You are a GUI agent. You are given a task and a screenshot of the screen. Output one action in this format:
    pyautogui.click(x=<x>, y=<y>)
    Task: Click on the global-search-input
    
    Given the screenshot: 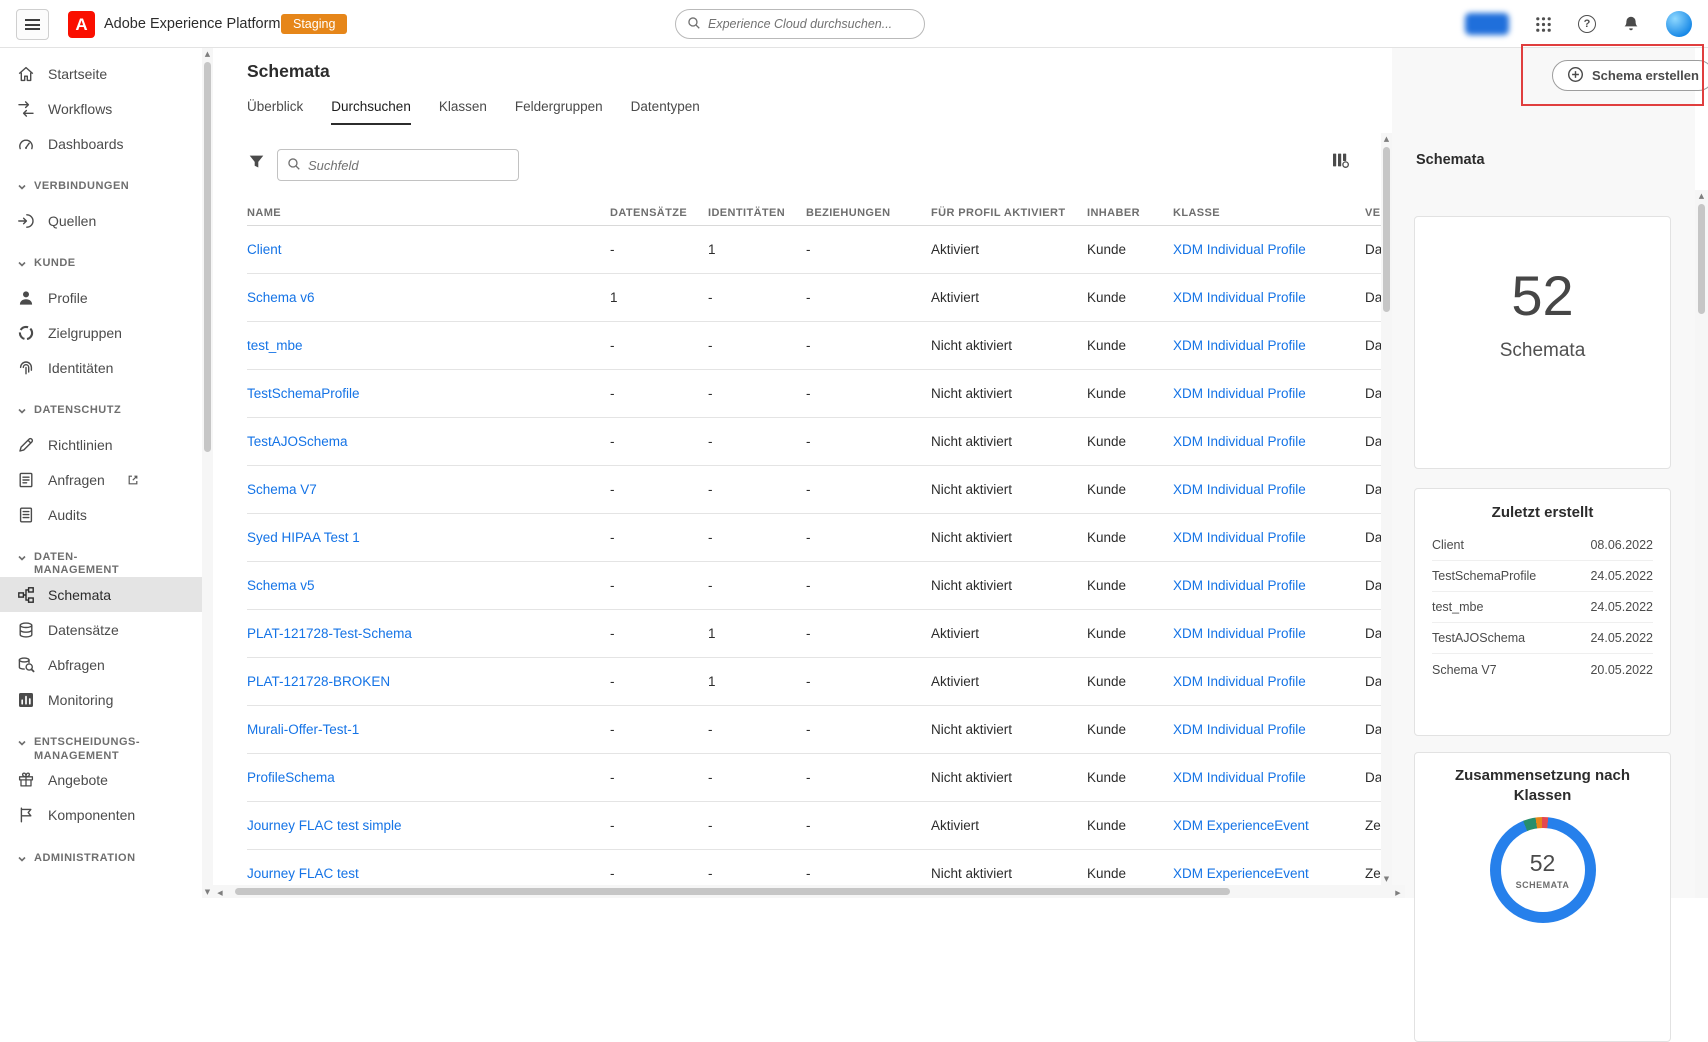 What is the action you would take?
    pyautogui.click(x=810, y=24)
    